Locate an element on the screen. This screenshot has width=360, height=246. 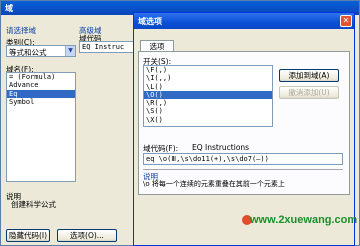
category-value: 等式和公式 is located at coordinates (28, 52).